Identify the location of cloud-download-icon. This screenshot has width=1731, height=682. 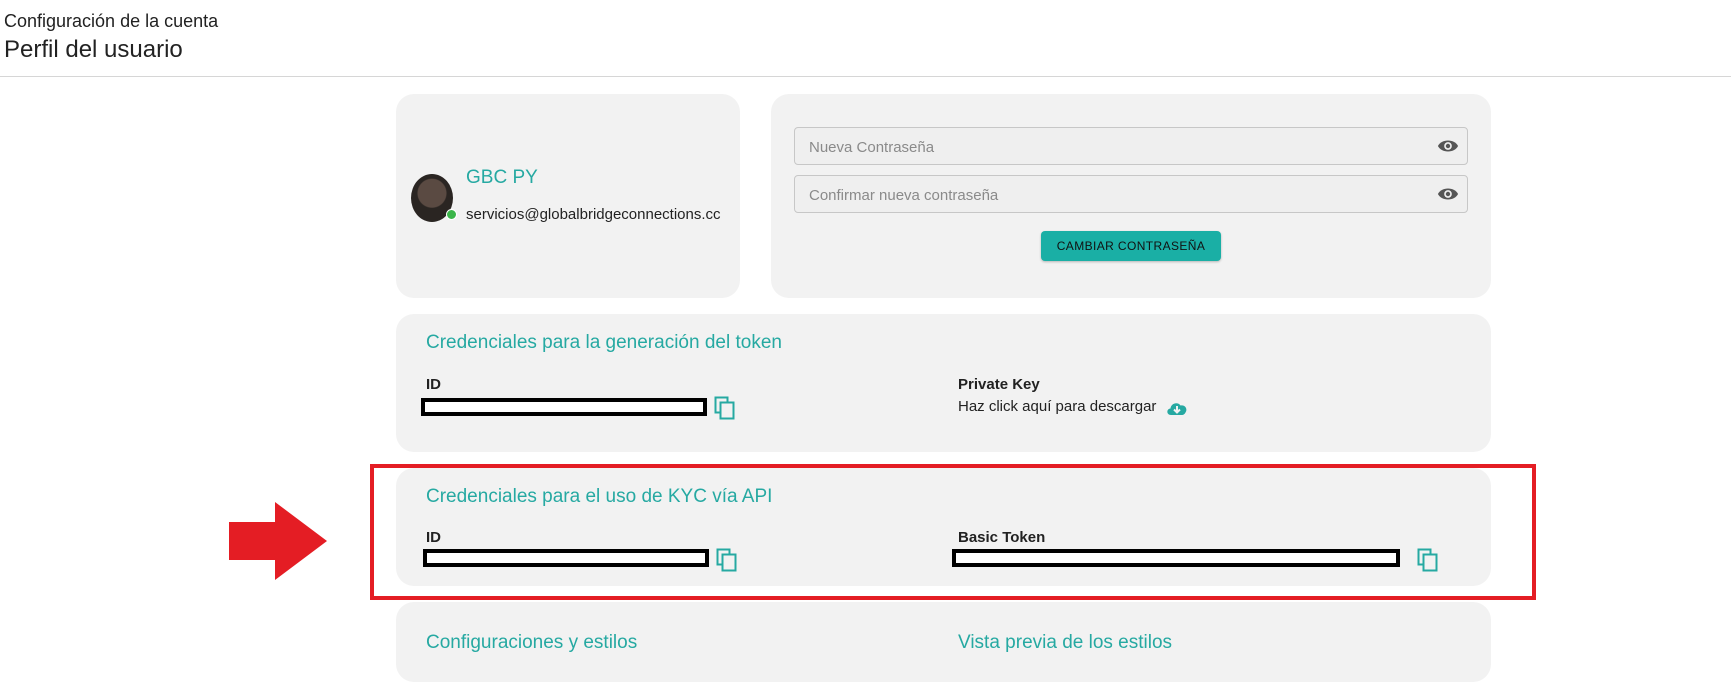
(1177, 408).